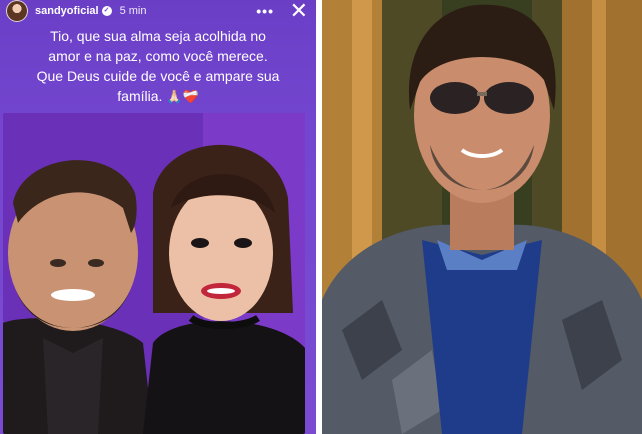 Image resolution: width=642 pixels, height=434 pixels. I want to click on more-options-icon: •••, so click(265, 11).